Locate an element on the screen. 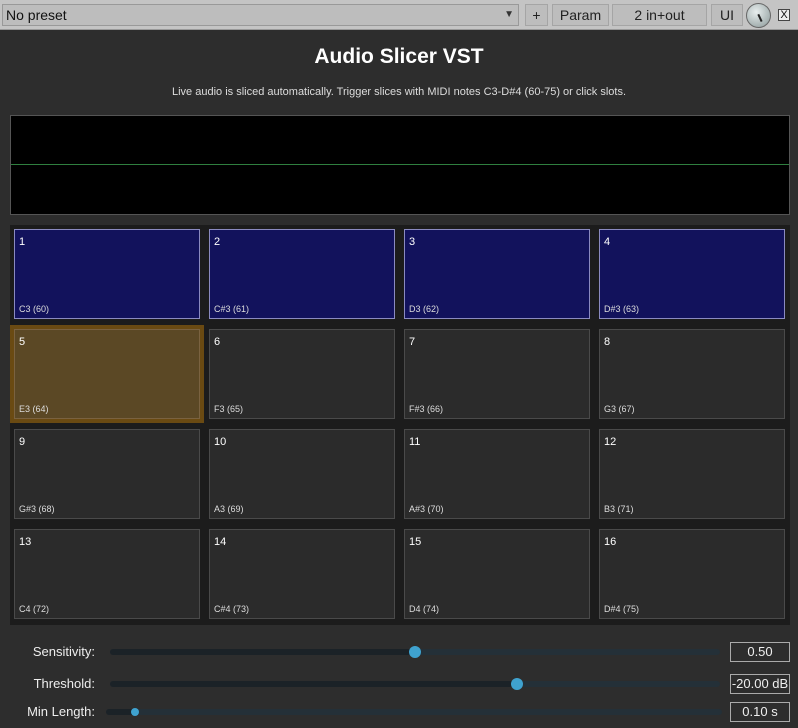 The height and width of the screenshot is (728, 798). slot-number: 6 is located at coordinates (217, 342).